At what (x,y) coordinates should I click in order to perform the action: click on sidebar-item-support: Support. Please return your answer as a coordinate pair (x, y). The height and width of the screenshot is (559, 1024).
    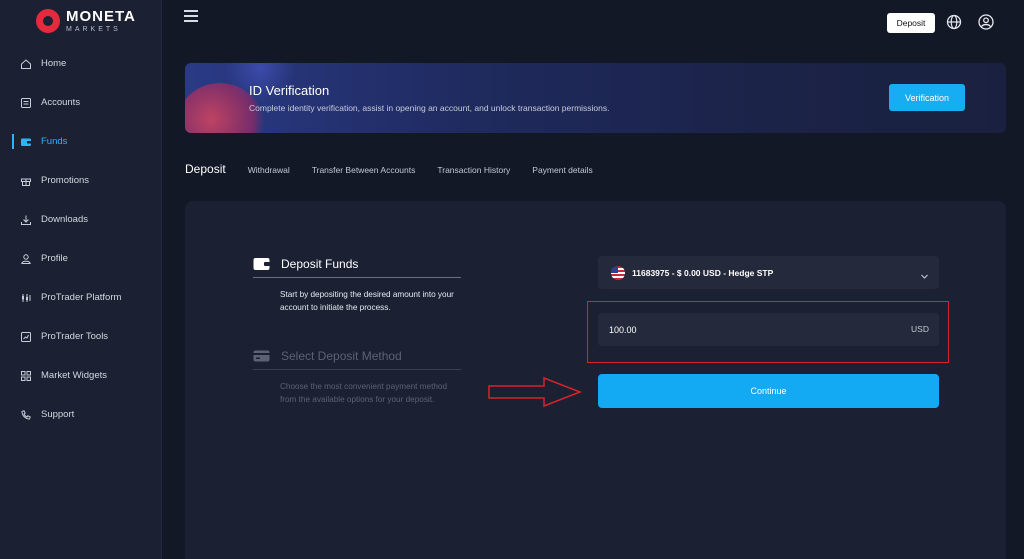
    Looking at the image, I should click on (81, 414).